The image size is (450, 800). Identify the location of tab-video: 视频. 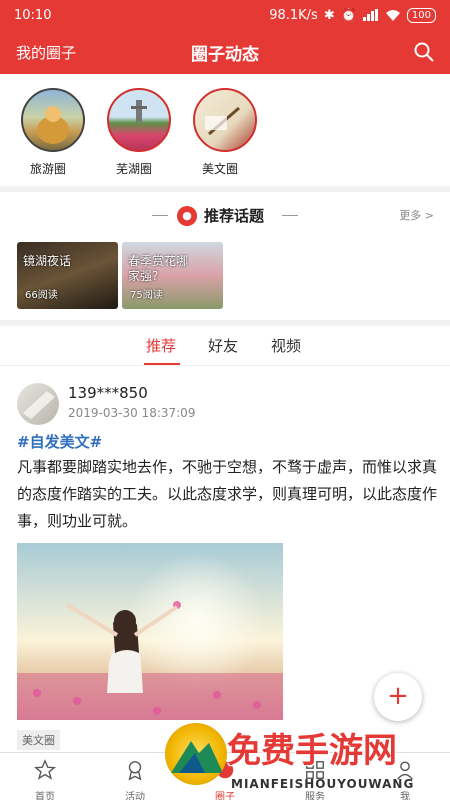
(286, 345).